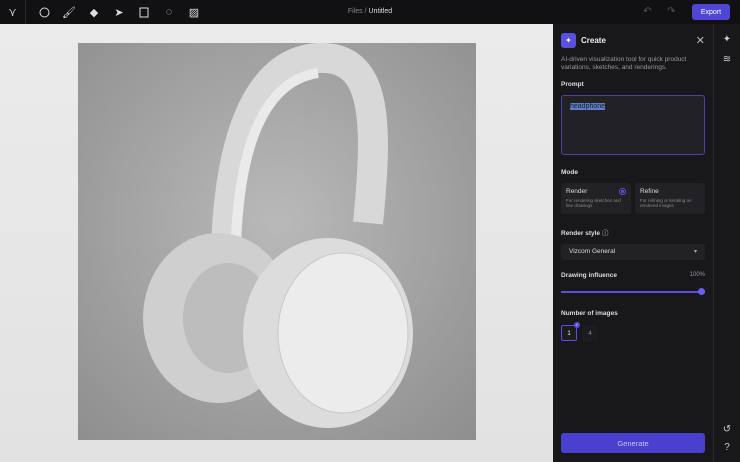 This screenshot has height=462, width=740. I want to click on right-rail: ✦ ≋ ↺ ?, so click(726, 243).